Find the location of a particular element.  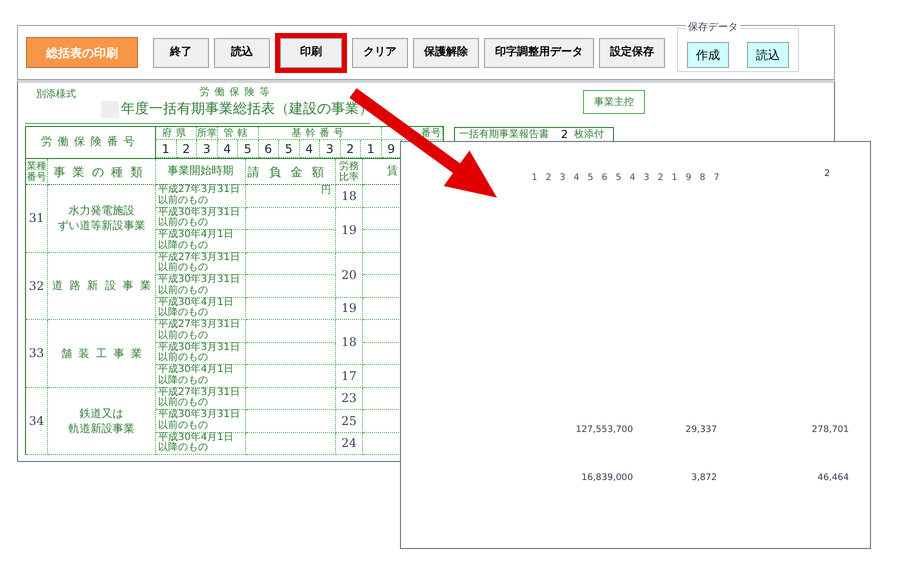

industry-number: 33 is located at coordinates (36, 353).